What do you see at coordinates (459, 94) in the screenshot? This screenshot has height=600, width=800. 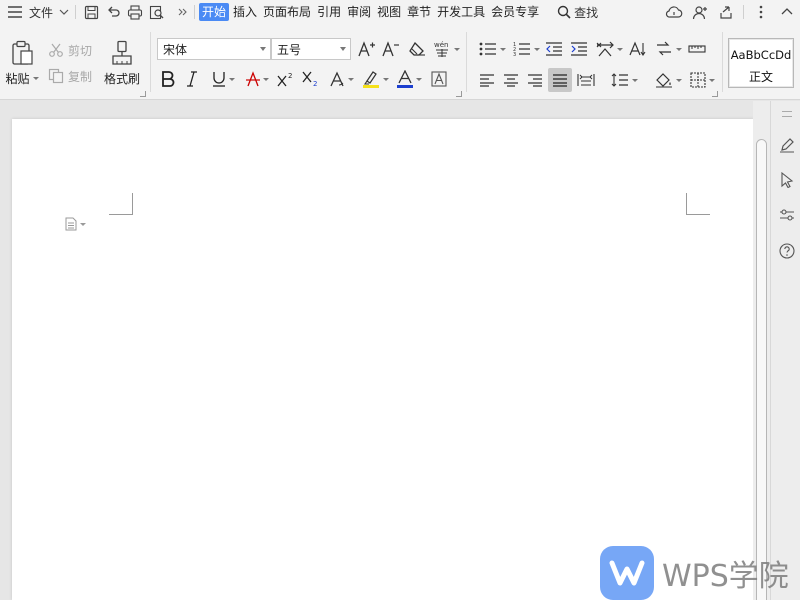 I see `font-dialog-launcher` at bounding box center [459, 94].